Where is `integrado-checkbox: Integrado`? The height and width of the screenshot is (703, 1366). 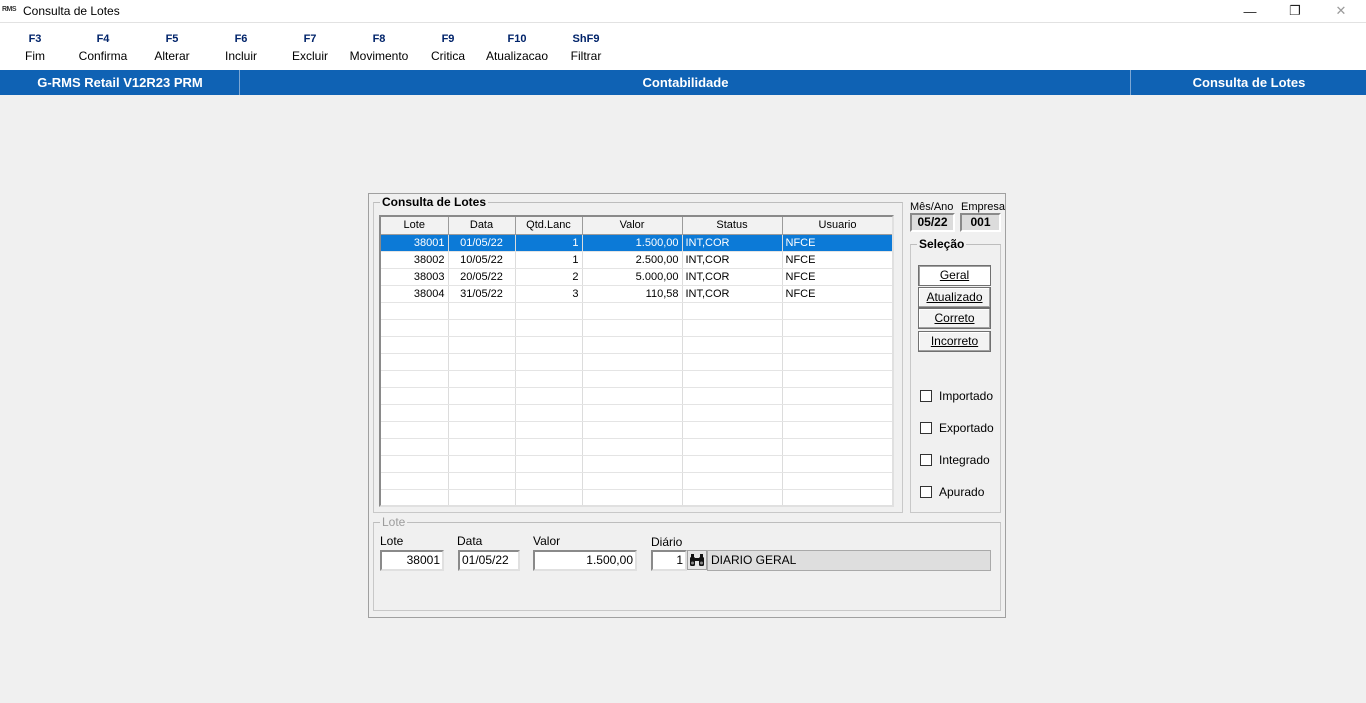 integrado-checkbox: Integrado is located at coordinates (955, 460).